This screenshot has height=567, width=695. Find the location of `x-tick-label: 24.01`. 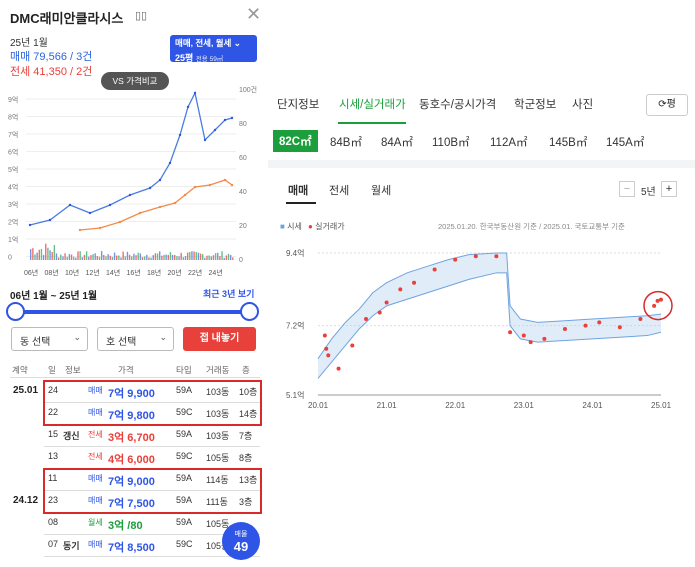

x-tick-label: 24.01 is located at coordinates (592, 405).